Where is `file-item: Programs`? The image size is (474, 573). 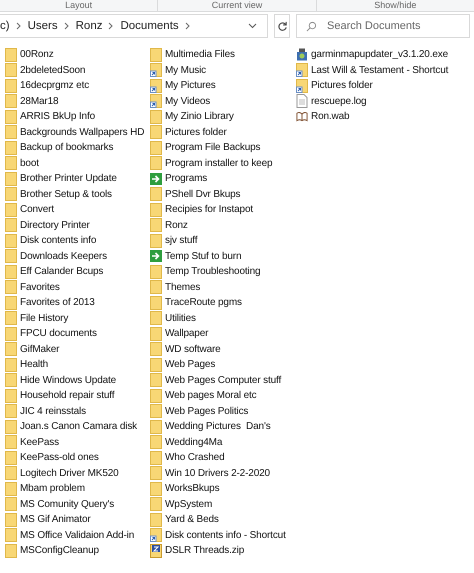 file-item: Programs is located at coordinates (223, 178).